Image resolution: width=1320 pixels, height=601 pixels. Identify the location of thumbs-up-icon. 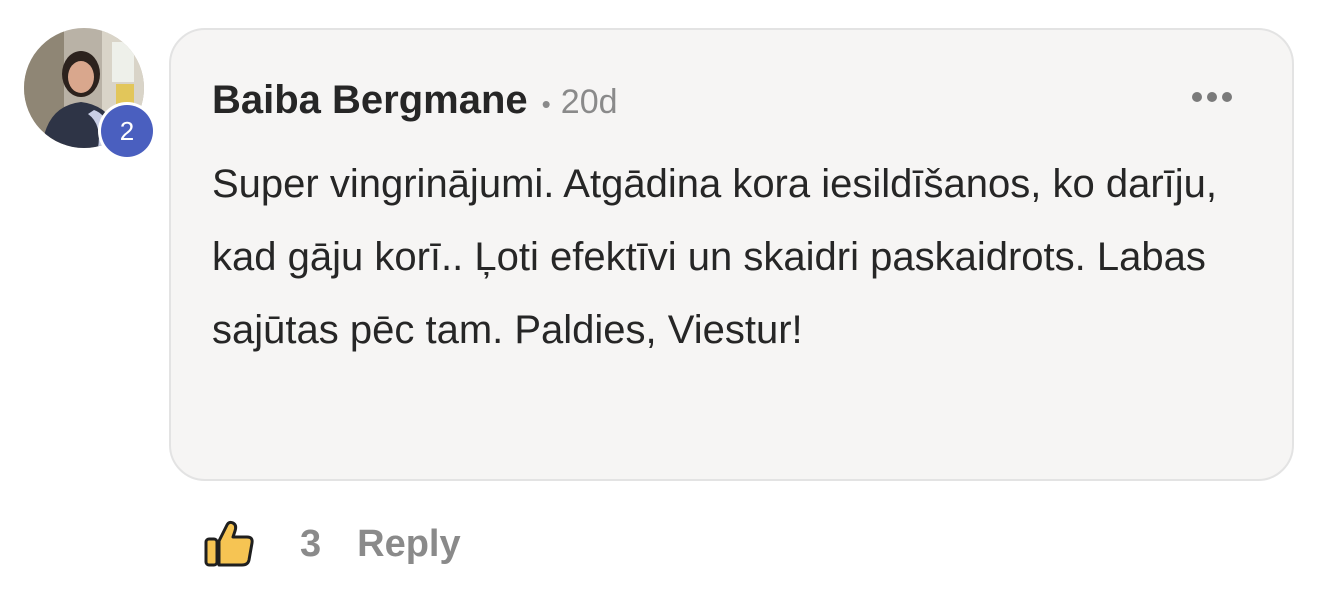
(229, 543).